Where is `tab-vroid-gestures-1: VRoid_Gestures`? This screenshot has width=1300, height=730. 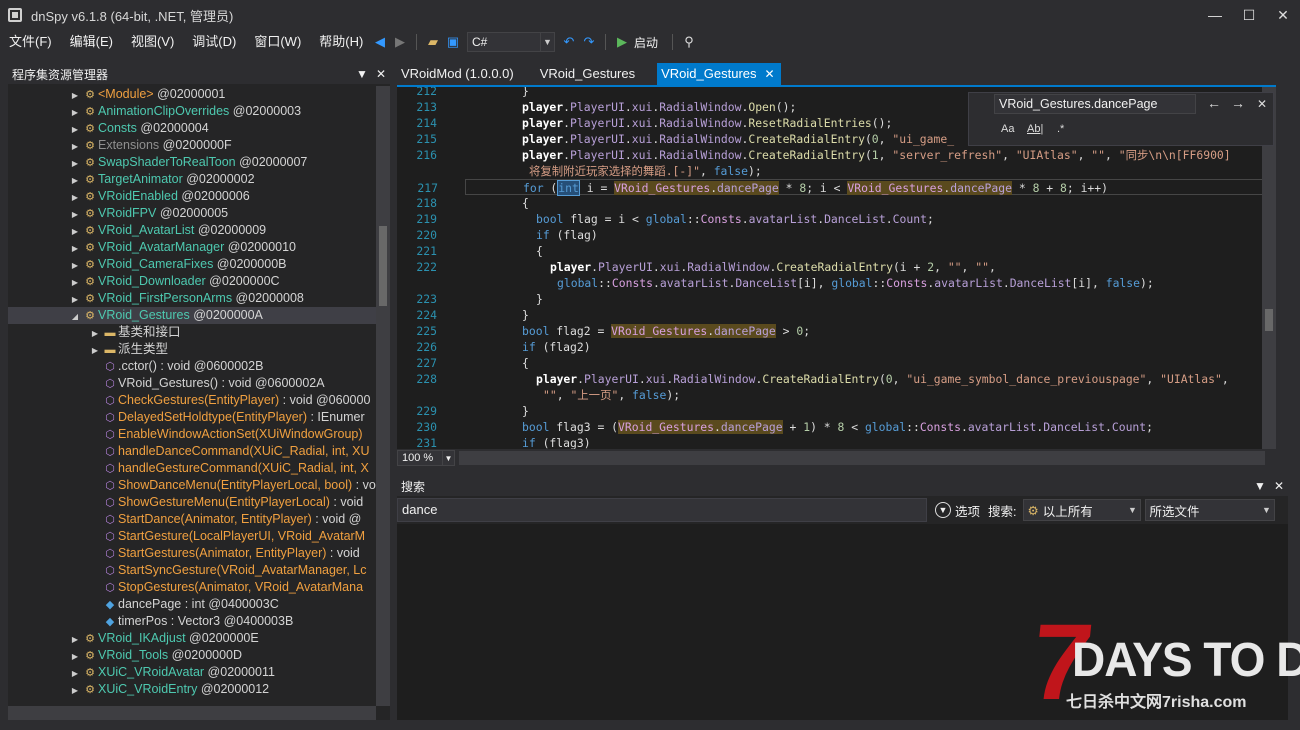 tab-vroid-gestures-1: VRoid_Gestures is located at coordinates (588, 74).